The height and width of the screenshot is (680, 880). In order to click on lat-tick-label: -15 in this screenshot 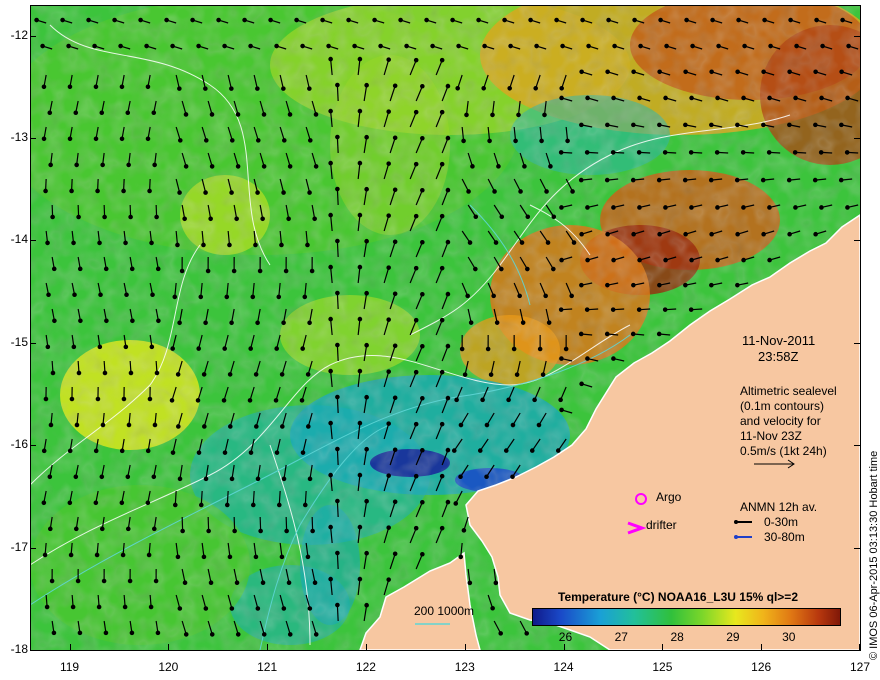, I will do `click(19, 341)`.